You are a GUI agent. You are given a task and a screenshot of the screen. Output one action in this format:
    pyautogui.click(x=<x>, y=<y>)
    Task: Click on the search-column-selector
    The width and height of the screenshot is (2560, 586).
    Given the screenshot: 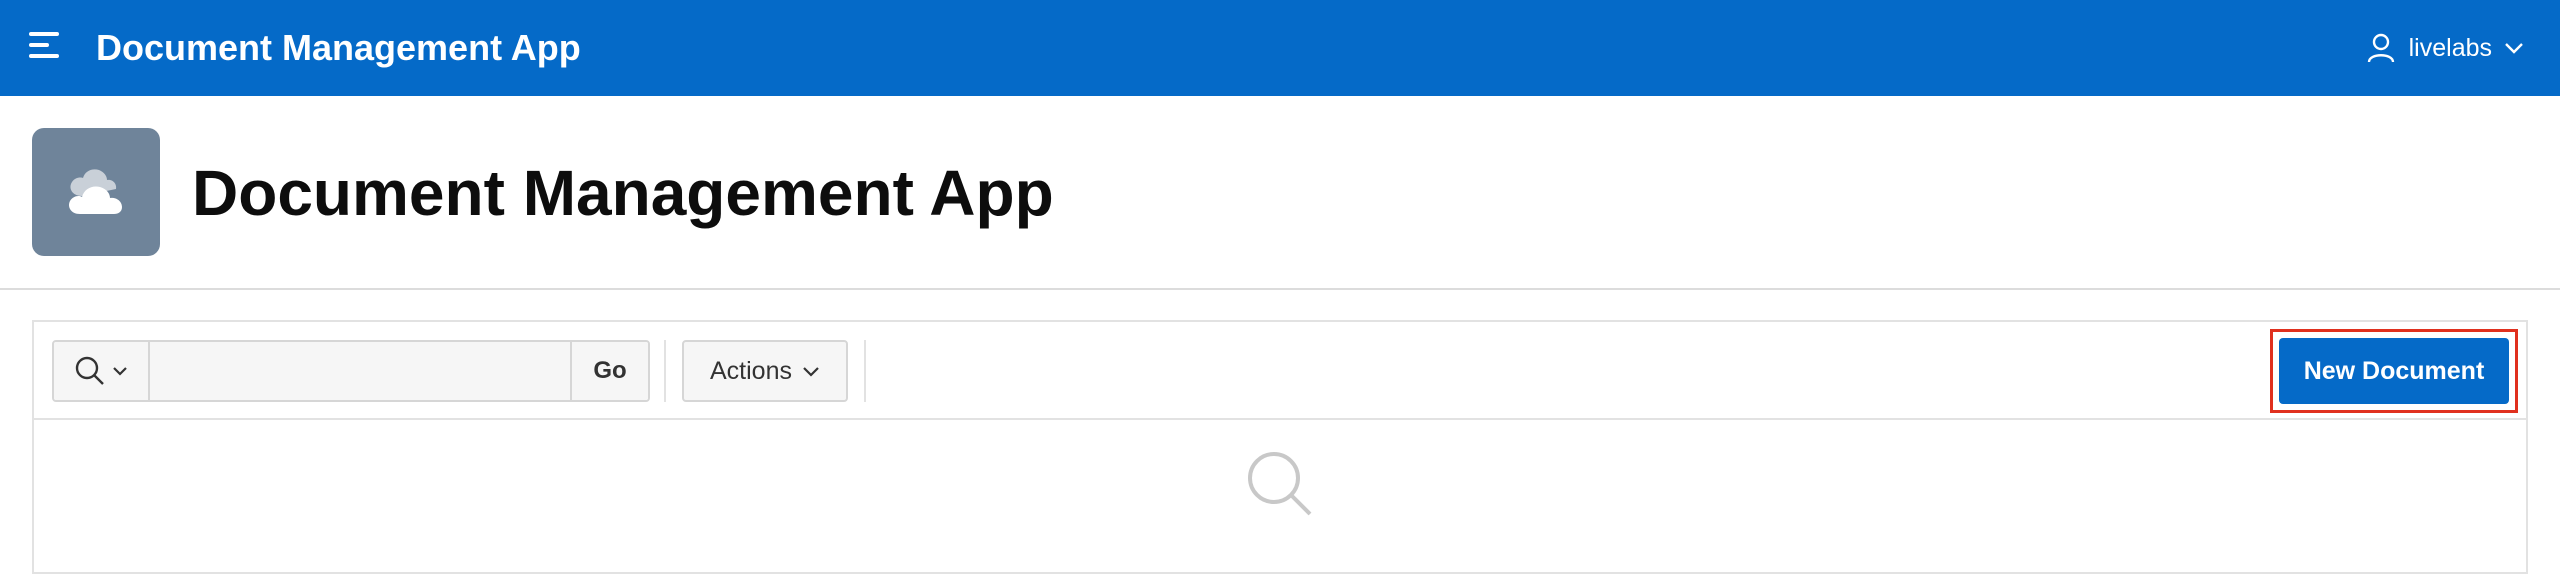 What is the action you would take?
    pyautogui.click(x=102, y=371)
    